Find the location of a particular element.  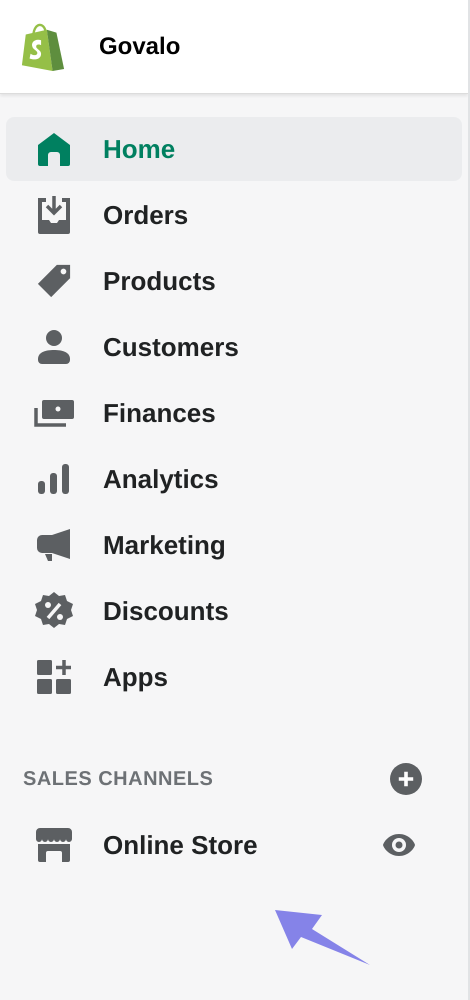

nav-item: Home is located at coordinates (234, 149).